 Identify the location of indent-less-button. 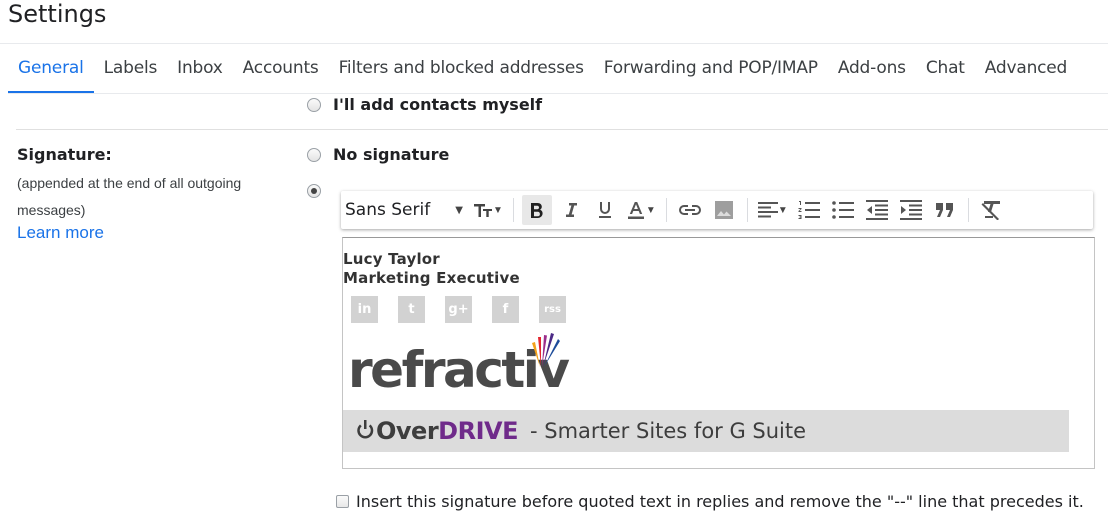
(877, 210).